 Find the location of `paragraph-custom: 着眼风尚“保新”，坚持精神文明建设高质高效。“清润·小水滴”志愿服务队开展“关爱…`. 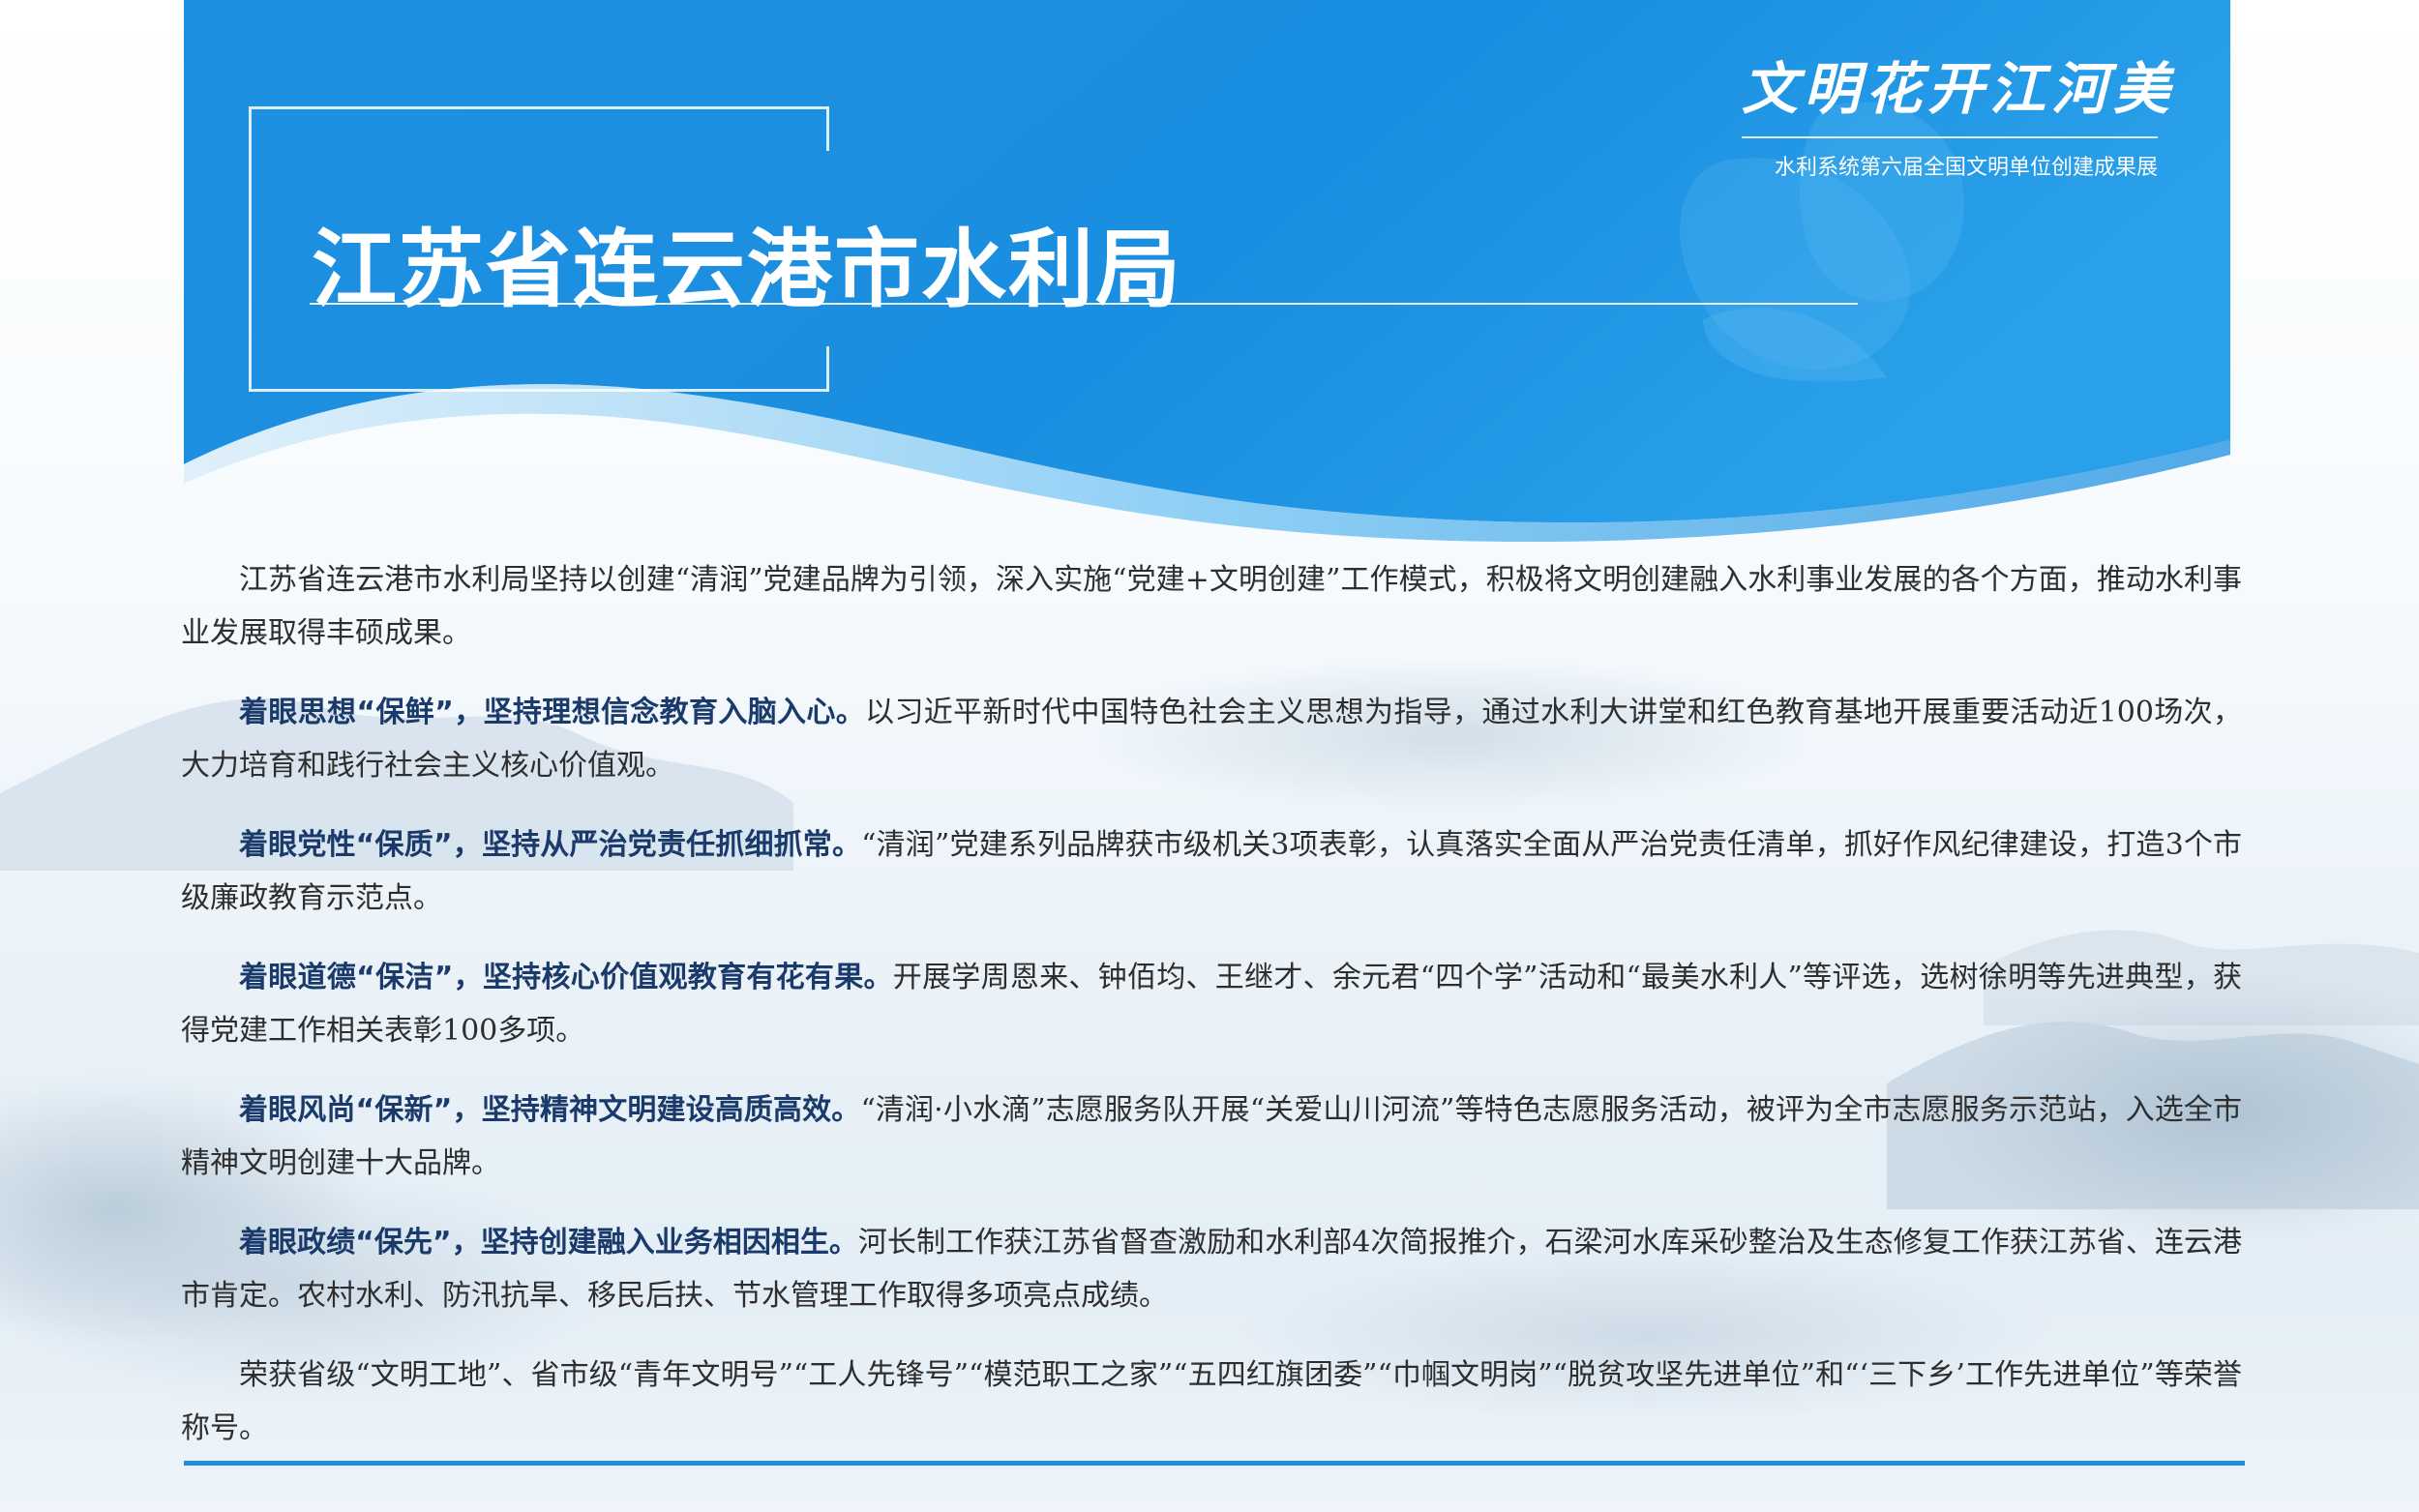

paragraph-custom: 着眼风尚“保新”，坚持精神文明建设高质高效。“清润·小水滴”志愿服务队开展“关爱… is located at coordinates (1212, 1136).